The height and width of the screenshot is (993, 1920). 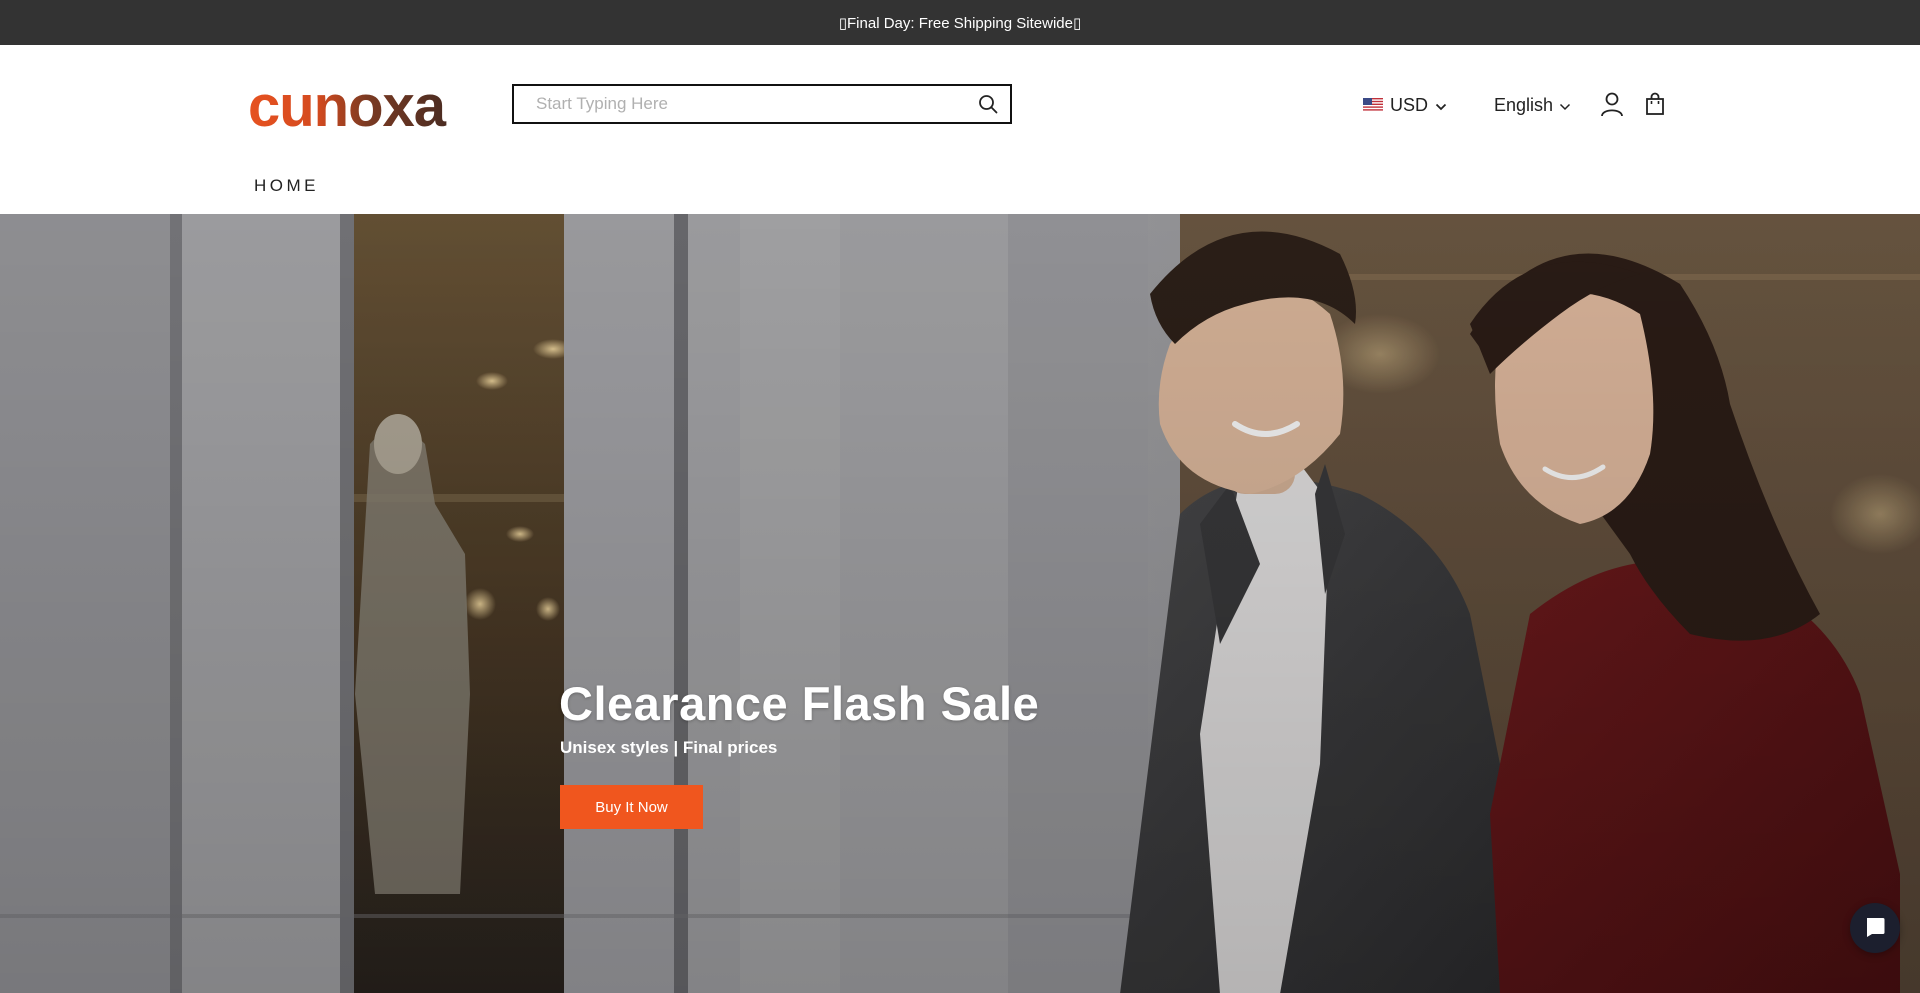 I want to click on language-label: English, so click(x=1524, y=104).